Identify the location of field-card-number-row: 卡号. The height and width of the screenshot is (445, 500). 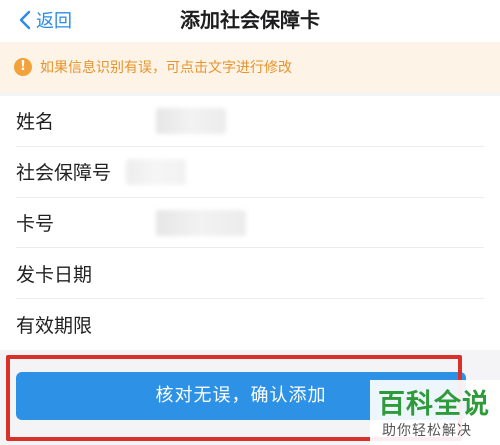
(250, 223).